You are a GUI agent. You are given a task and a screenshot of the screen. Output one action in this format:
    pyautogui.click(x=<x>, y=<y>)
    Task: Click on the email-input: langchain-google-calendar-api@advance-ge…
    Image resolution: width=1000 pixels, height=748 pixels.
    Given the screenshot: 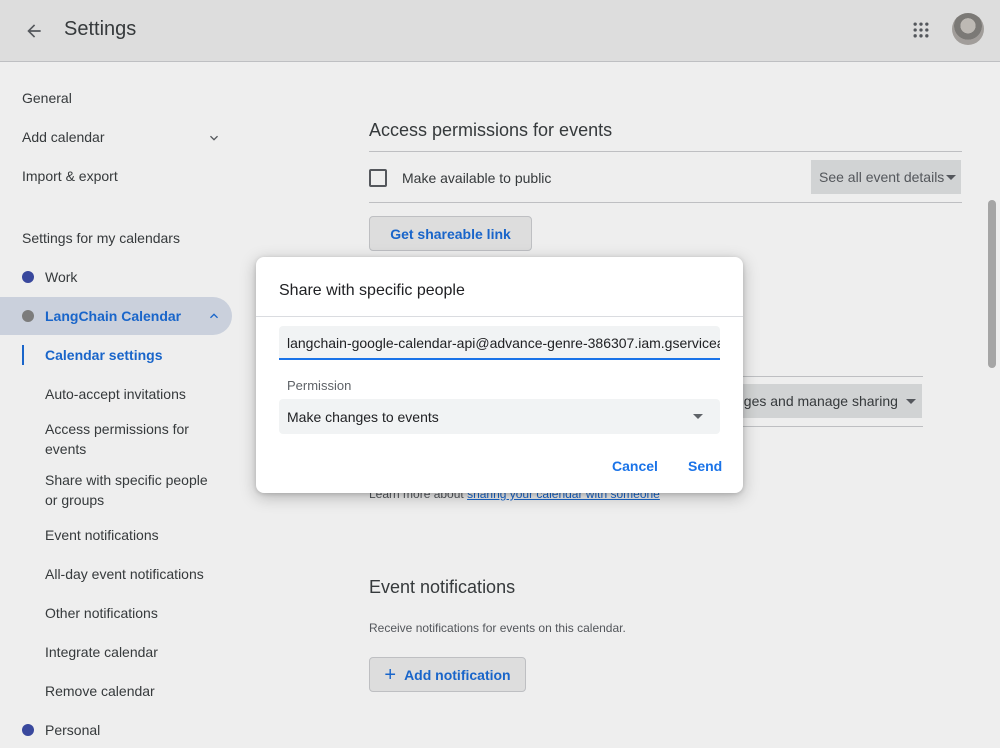 What is the action you would take?
    pyautogui.click(x=499, y=343)
    